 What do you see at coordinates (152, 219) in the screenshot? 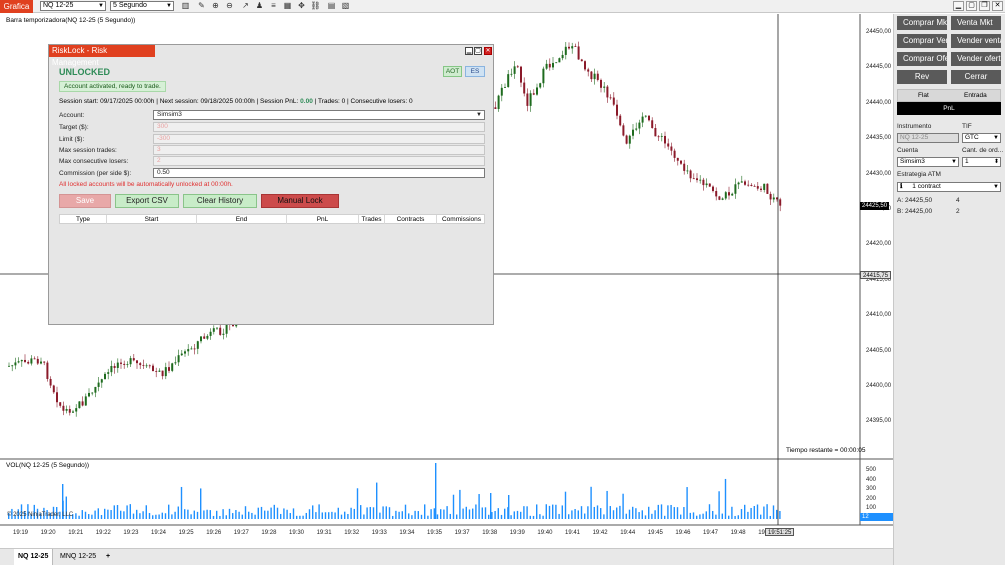
I see `header-start: Start` at bounding box center [152, 219].